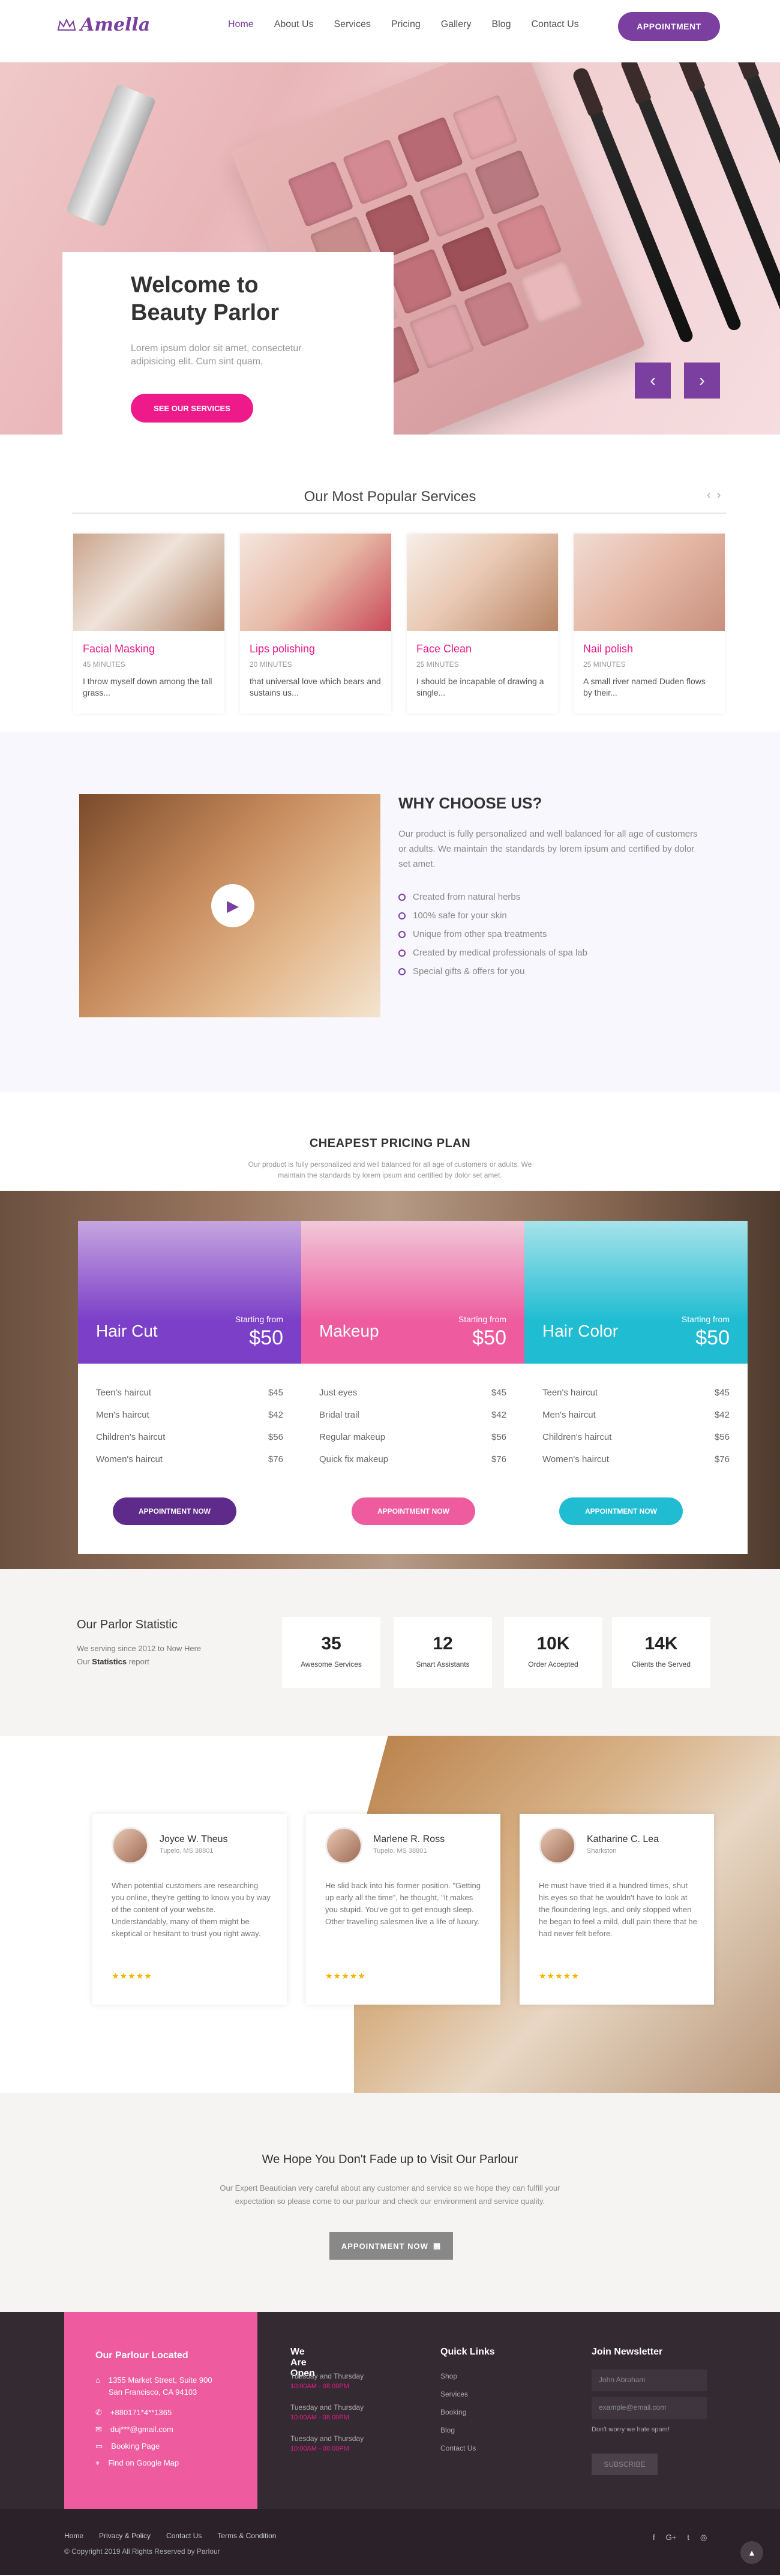 Image resolution: width=780 pixels, height=2576 pixels. I want to click on stats-title: Our Parlor Statistic, so click(127, 1624).